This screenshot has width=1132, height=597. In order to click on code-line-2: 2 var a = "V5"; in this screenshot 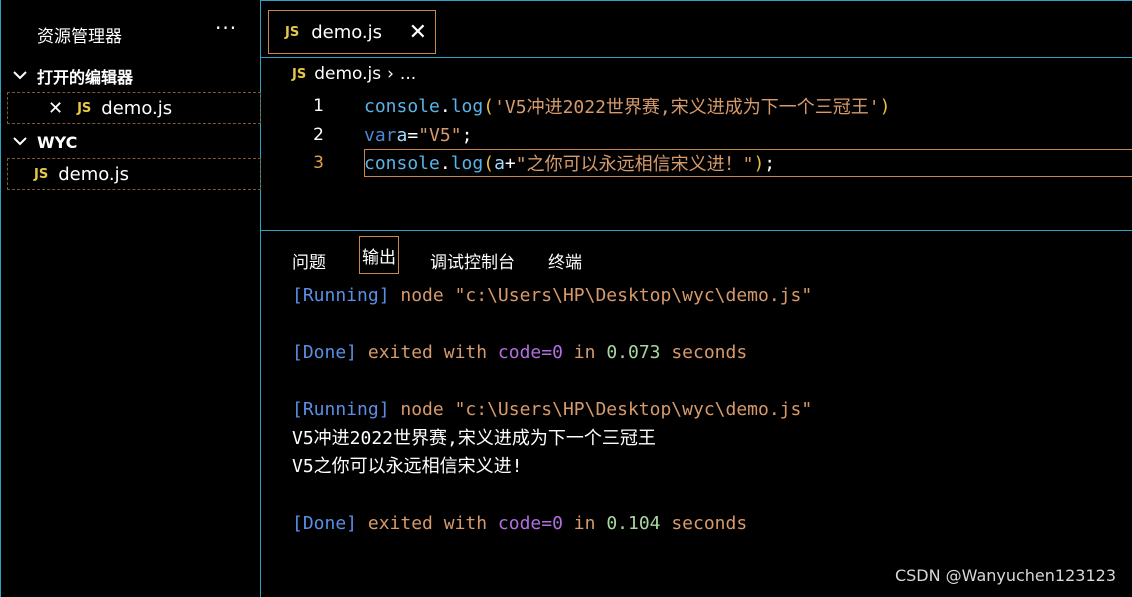, I will do `click(697, 135)`.